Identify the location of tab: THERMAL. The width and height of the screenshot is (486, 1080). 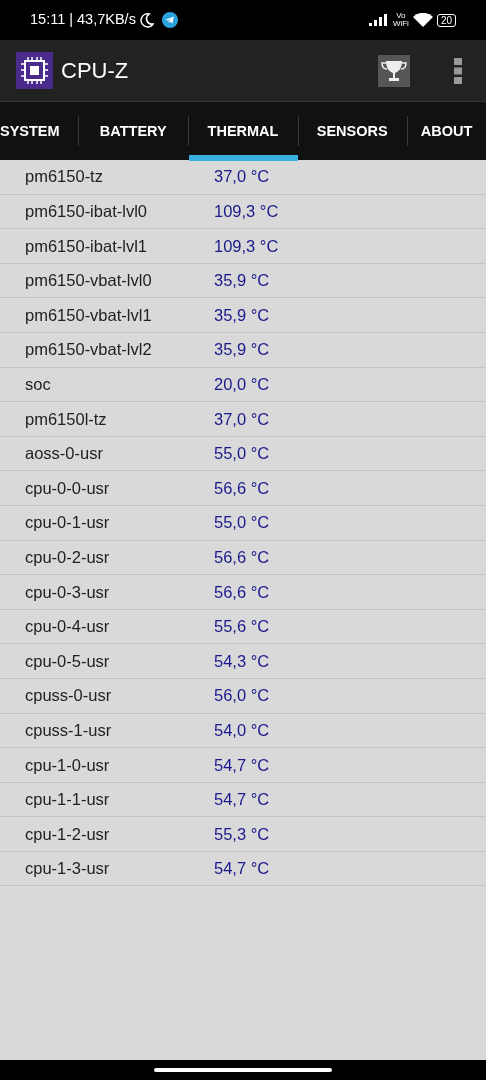
(243, 131).